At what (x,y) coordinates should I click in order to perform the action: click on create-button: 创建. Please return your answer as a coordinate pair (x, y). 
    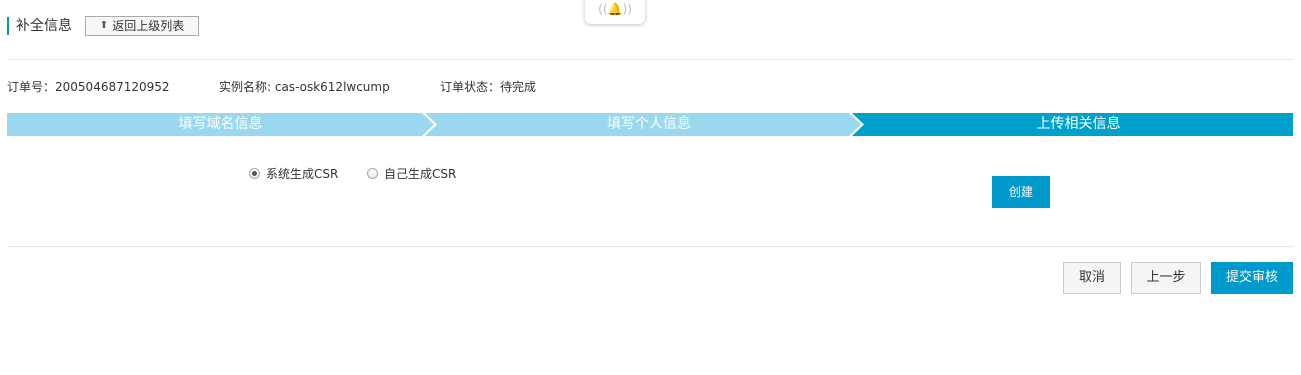
    Looking at the image, I should click on (1021, 192).